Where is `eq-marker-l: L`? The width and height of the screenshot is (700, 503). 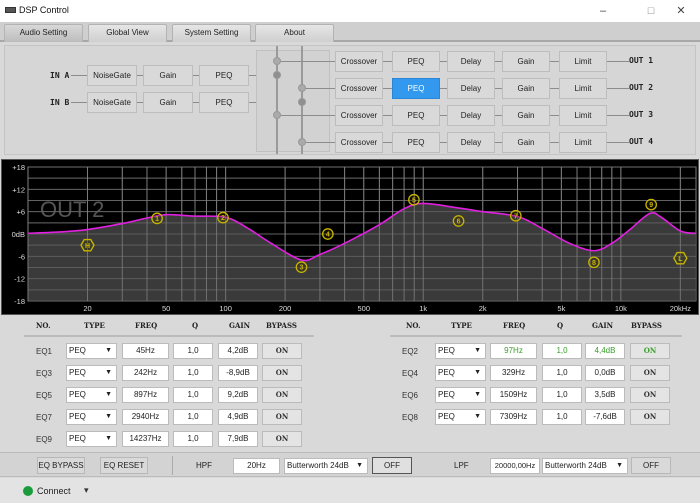
eq-marker-l: L is located at coordinates (680, 258).